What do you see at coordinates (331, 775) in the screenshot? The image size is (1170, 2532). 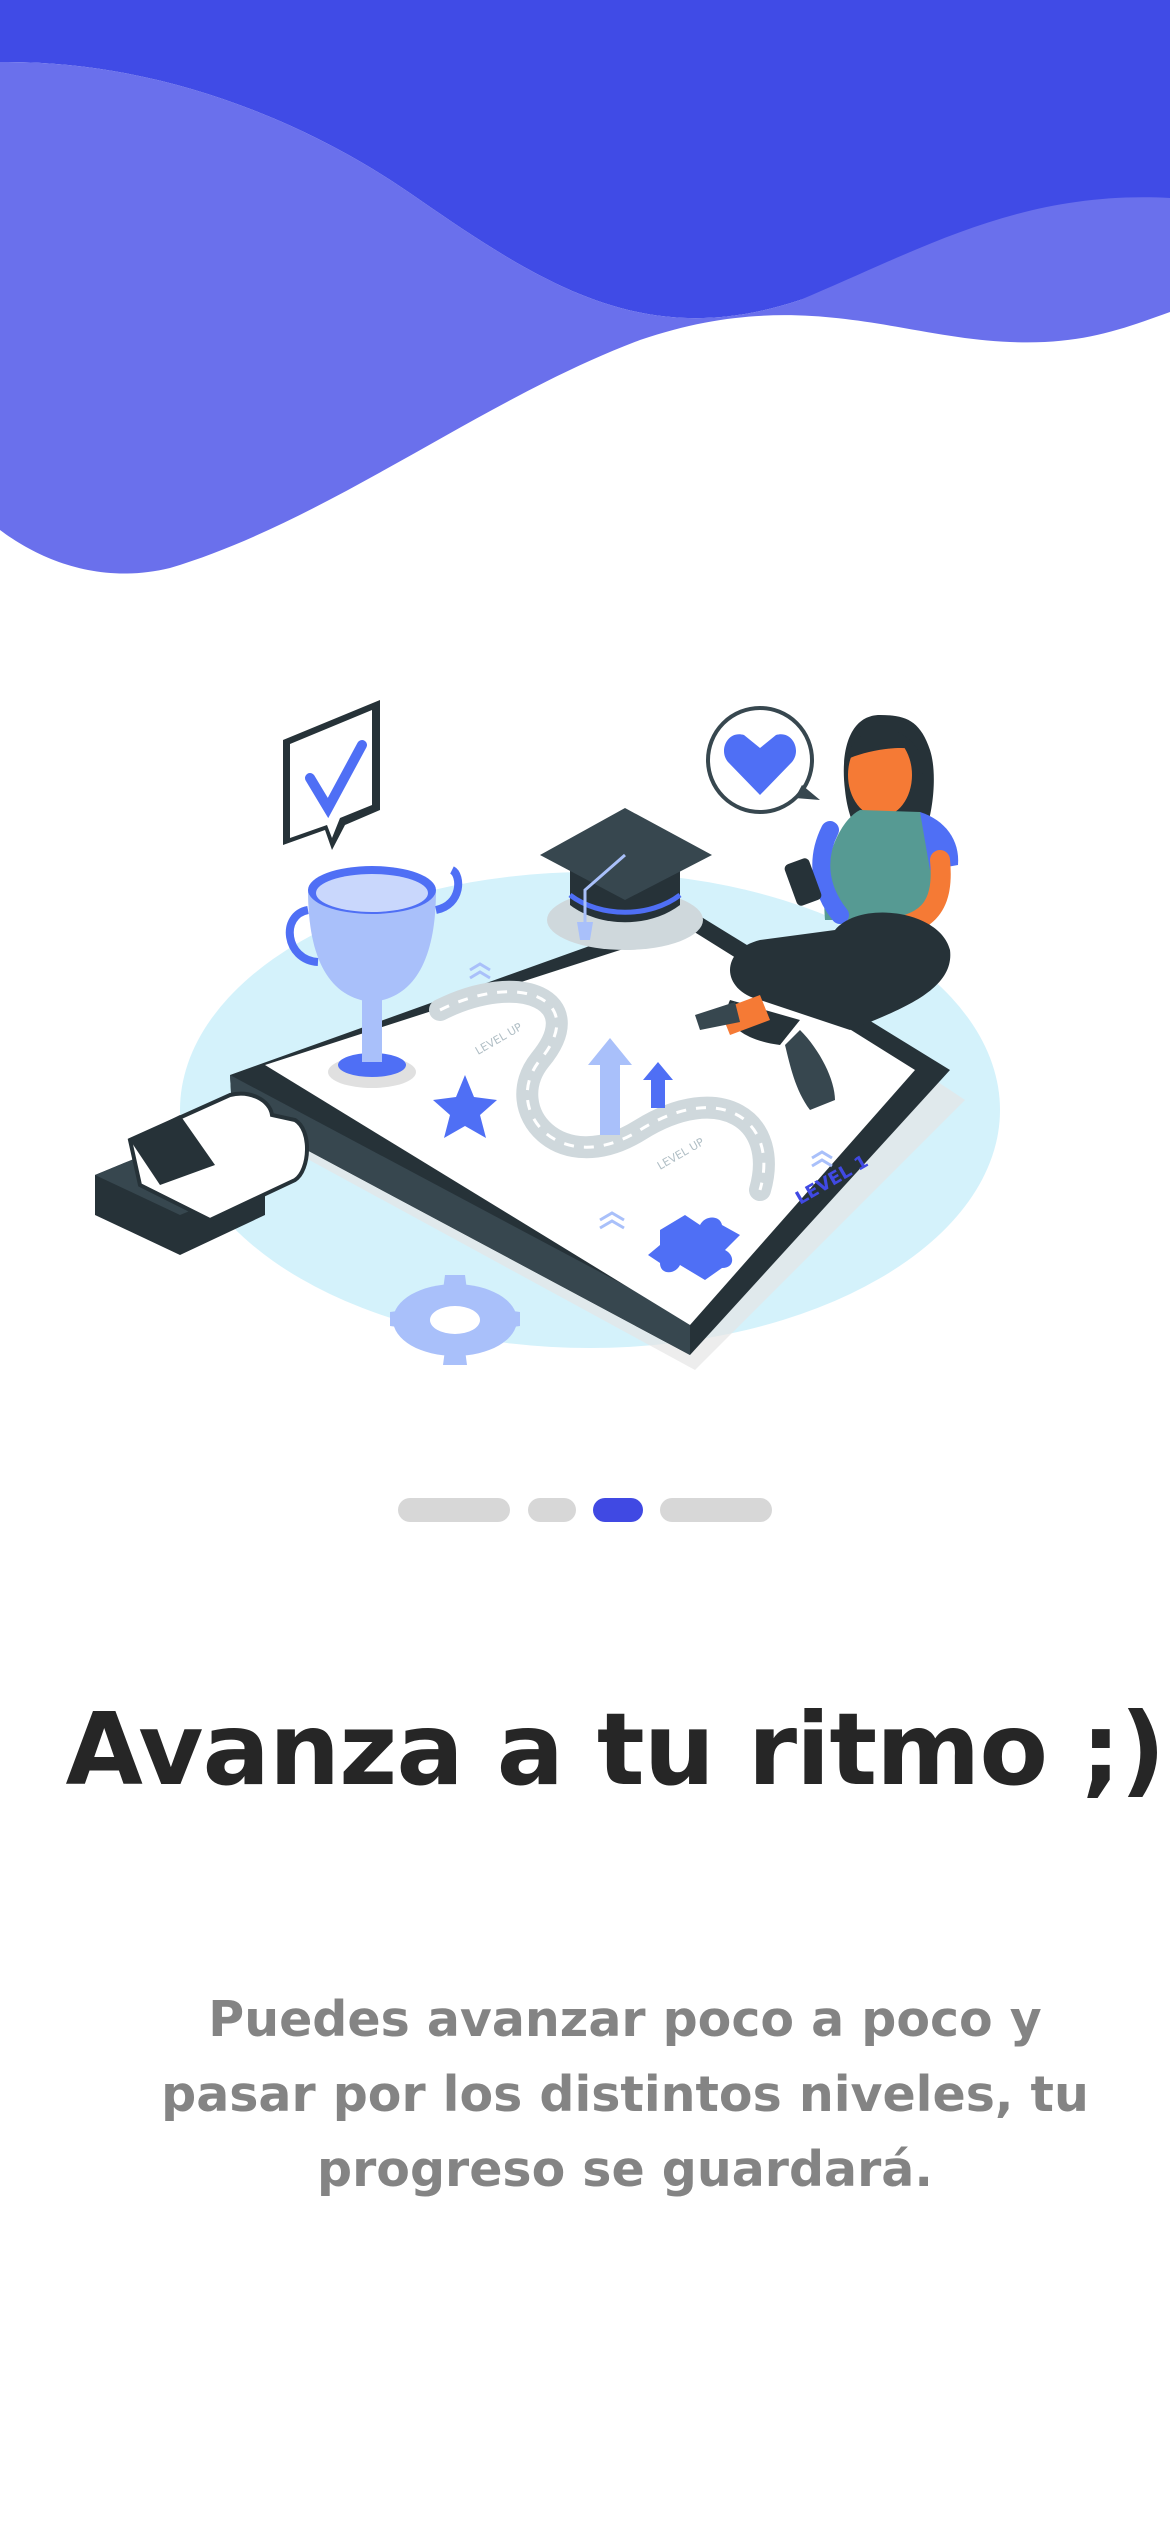 I see `check-bubble-icon` at bounding box center [331, 775].